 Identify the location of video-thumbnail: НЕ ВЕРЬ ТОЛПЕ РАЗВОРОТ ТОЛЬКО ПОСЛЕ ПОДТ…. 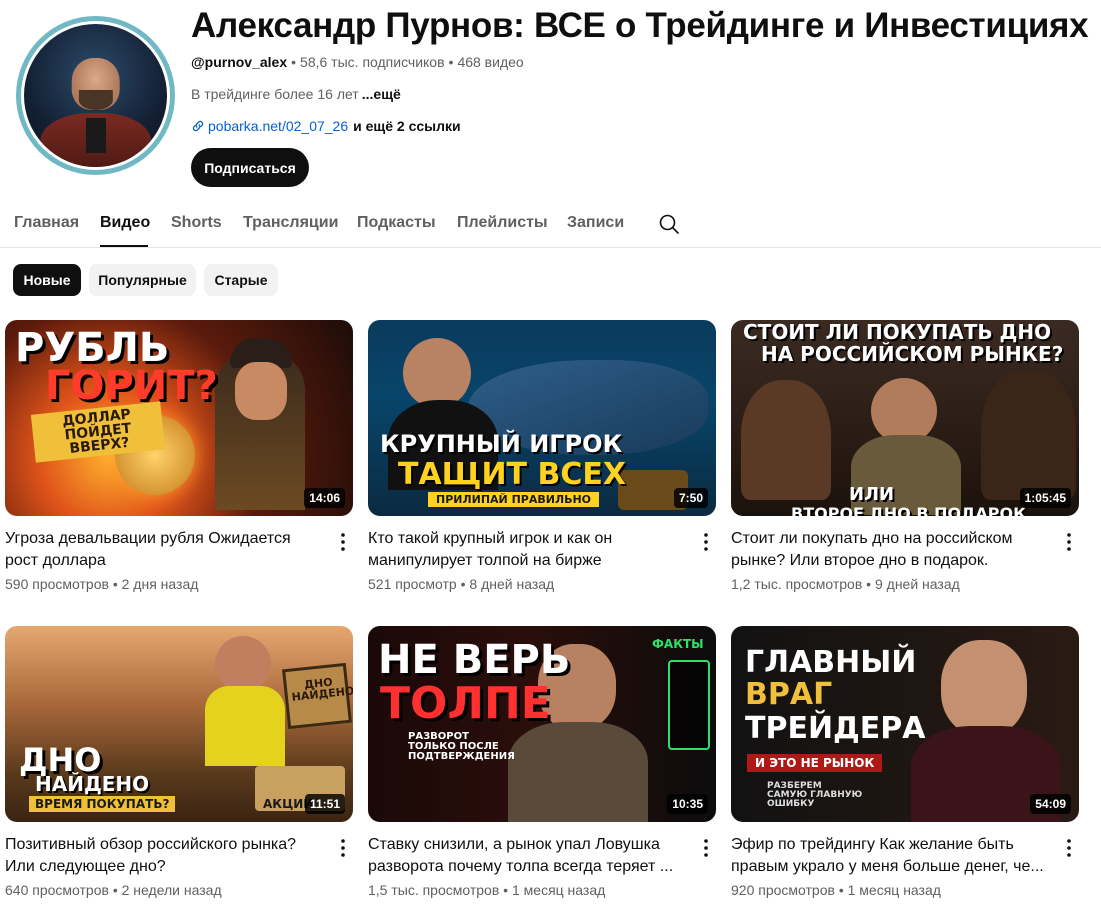
(542, 724).